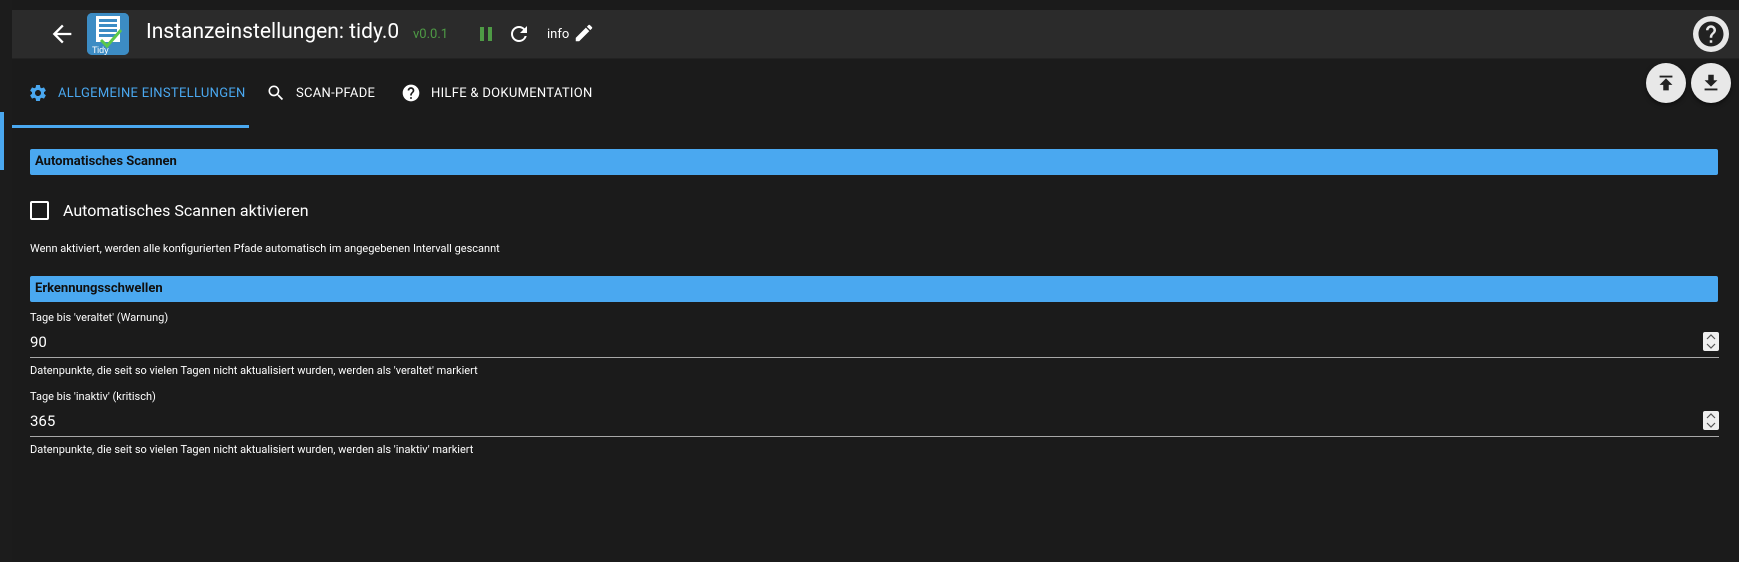  I want to click on tab-label: SCAN-PFADE, so click(336, 93).